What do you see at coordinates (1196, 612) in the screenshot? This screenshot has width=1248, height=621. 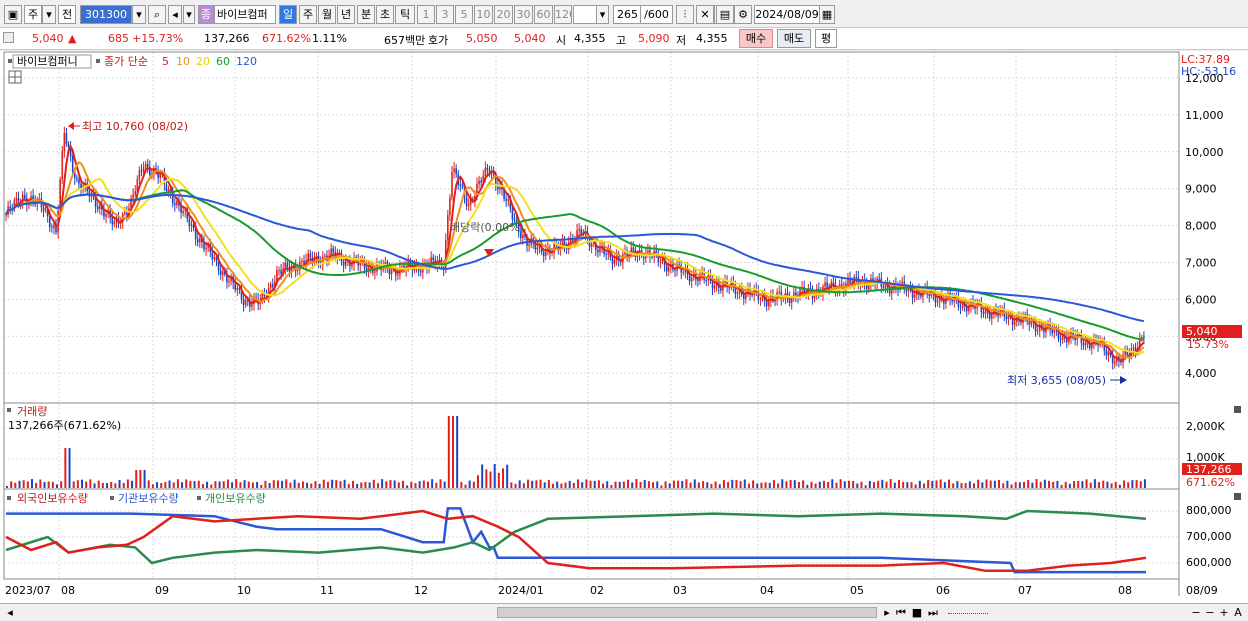 I see `zoom-out-icon: −` at bounding box center [1196, 612].